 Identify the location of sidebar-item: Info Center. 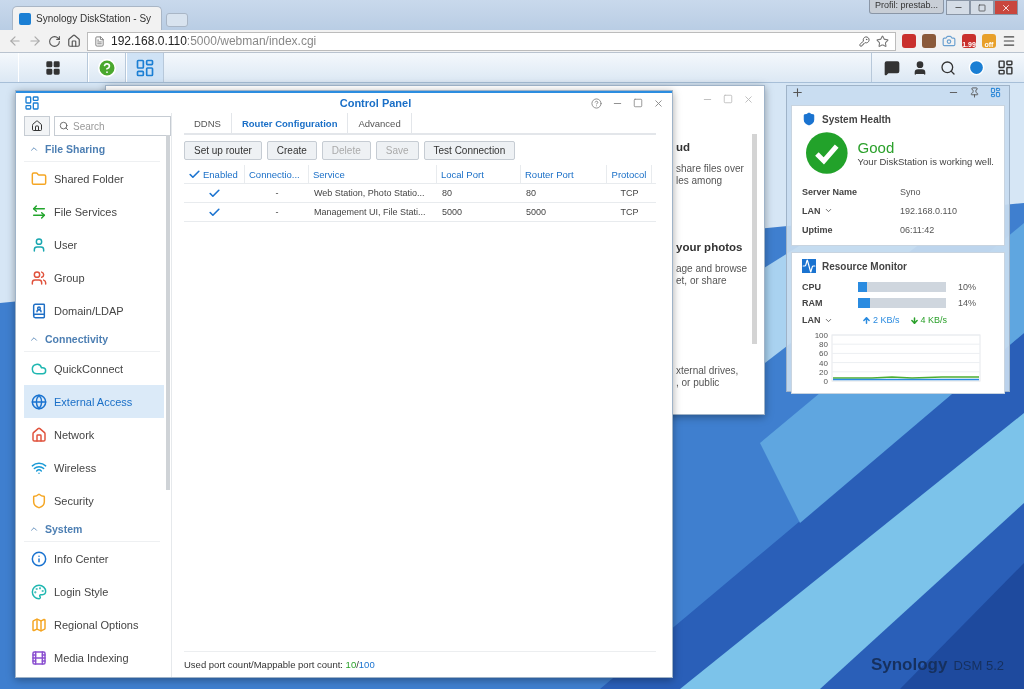
(94, 558).